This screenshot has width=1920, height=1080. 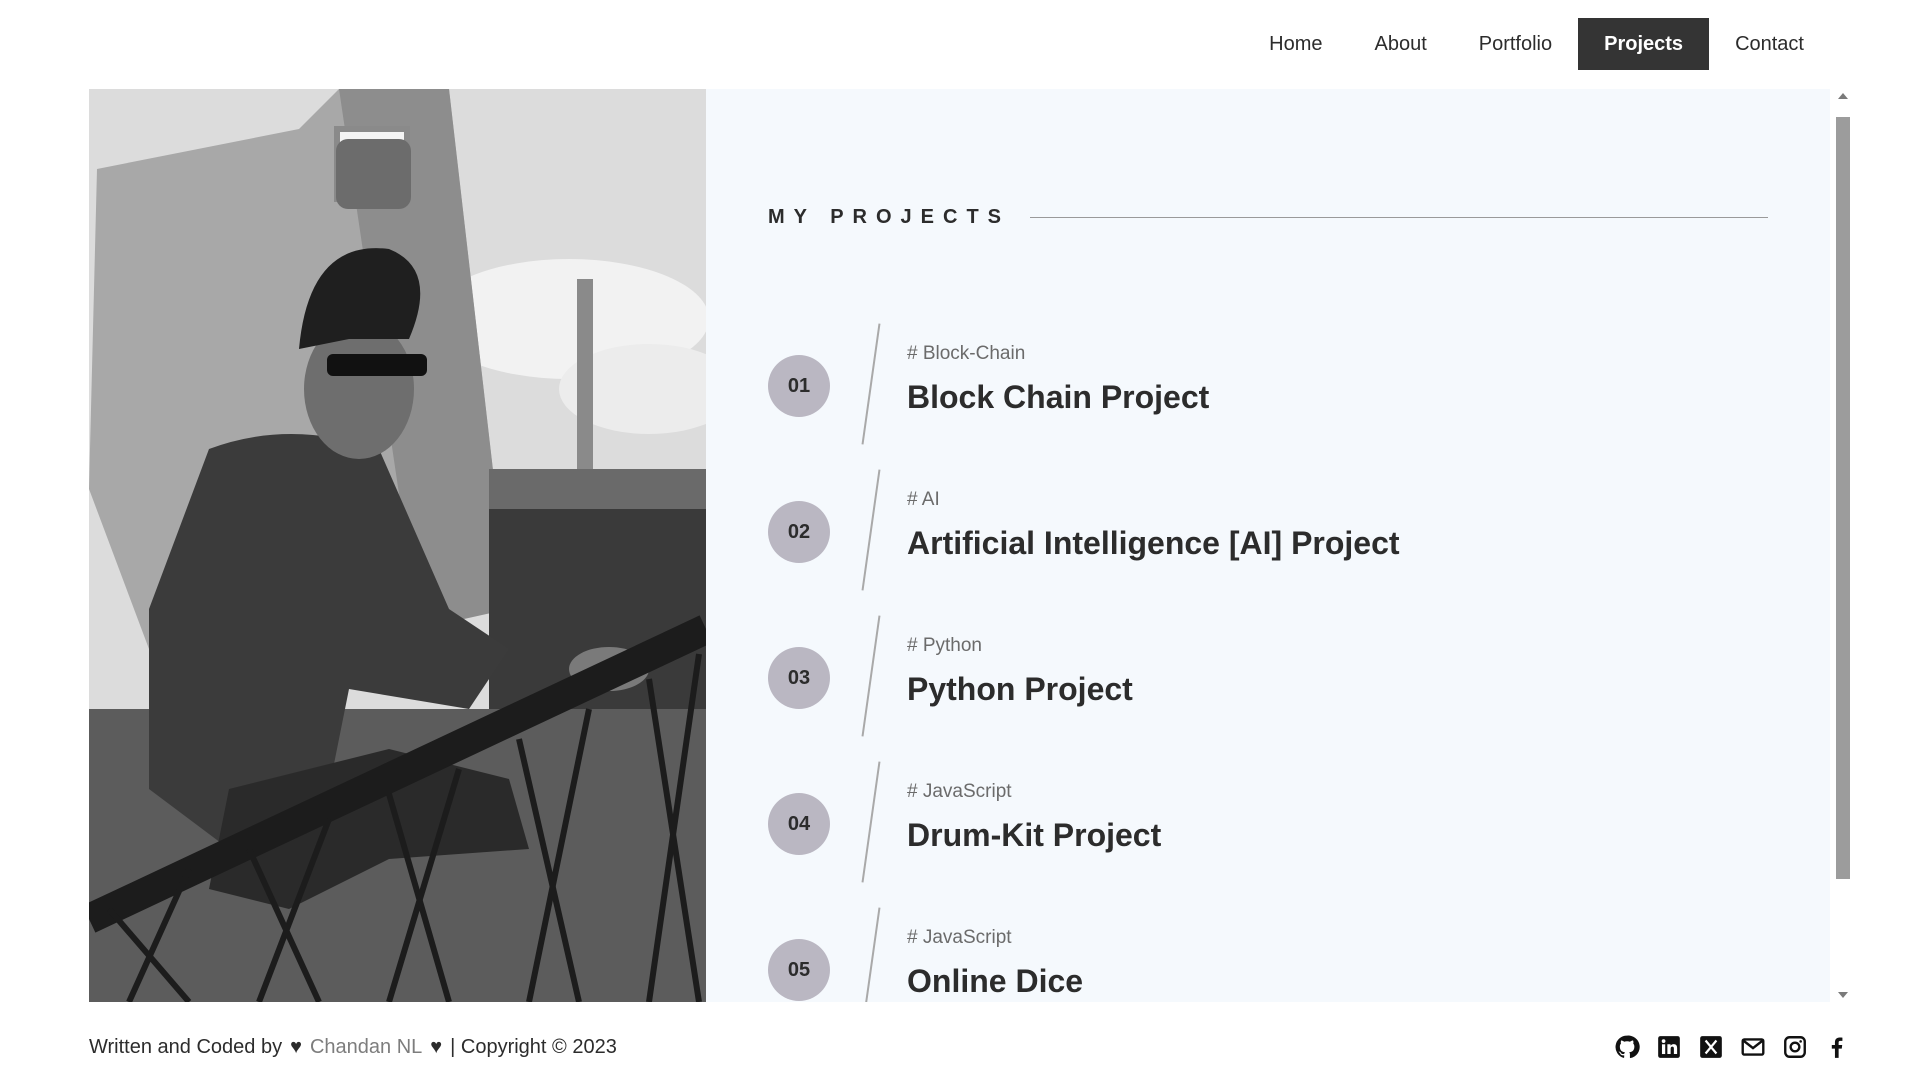 I want to click on mail-icon, so click(x=1753, y=1047).